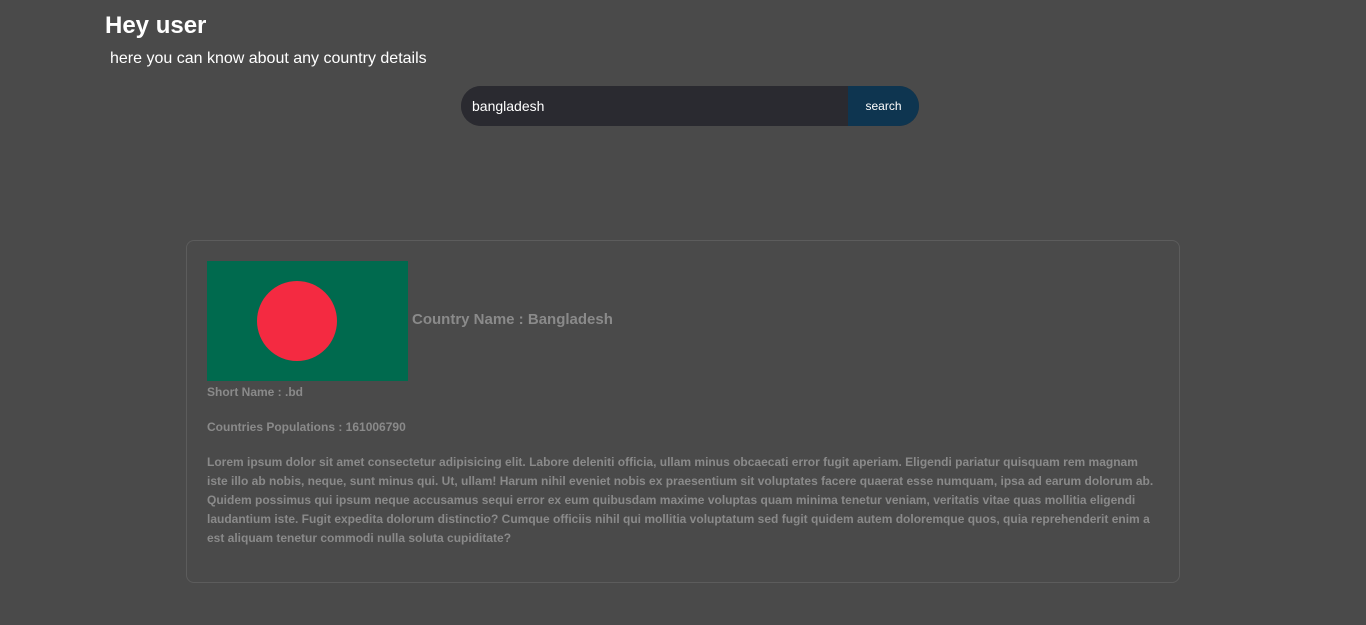 The width and height of the screenshot is (1366, 625). Describe the element at coordinates (294, 392) in the screenshot. I see `short-name-value: .bd` at that location.